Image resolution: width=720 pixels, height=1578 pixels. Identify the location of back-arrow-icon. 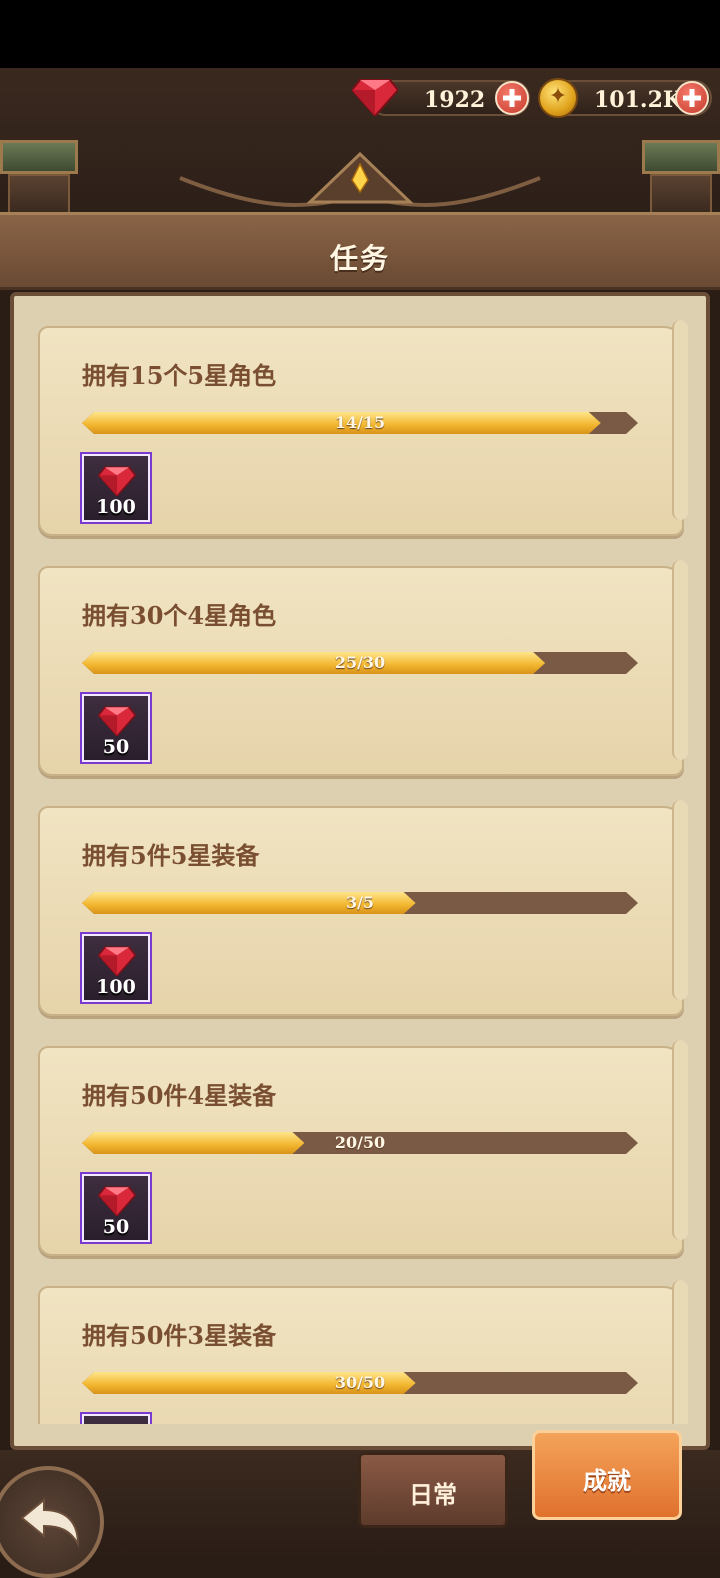
(50, 1522).